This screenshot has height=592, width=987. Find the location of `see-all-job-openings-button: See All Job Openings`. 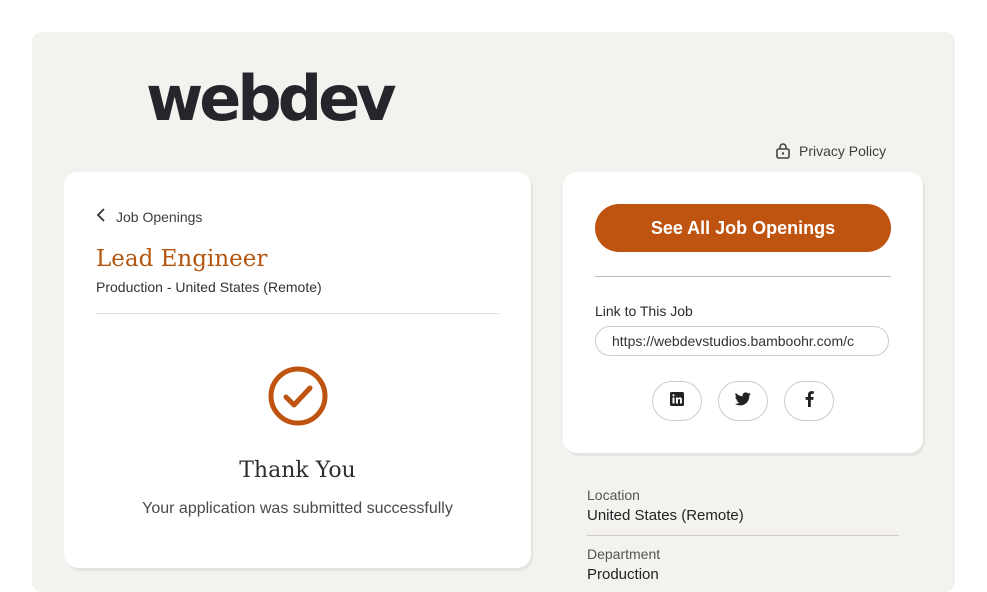

see-all-job-openings-button: See All Job Openings is located at coordinates (743, 228).